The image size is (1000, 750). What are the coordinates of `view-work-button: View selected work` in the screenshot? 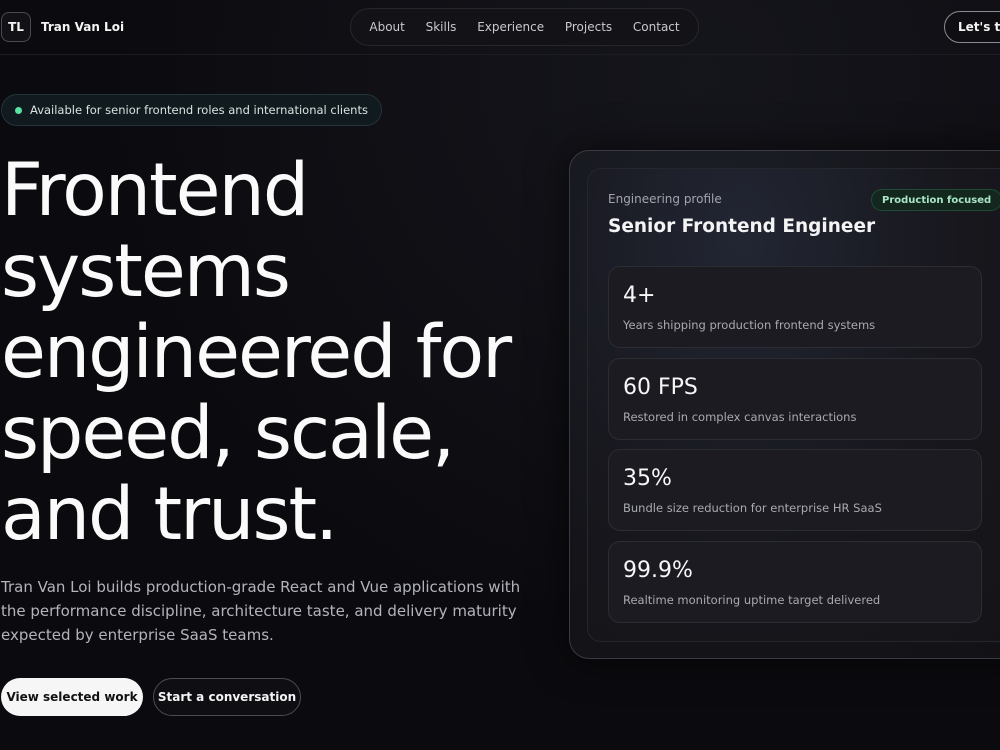 It's located at (72, 697).